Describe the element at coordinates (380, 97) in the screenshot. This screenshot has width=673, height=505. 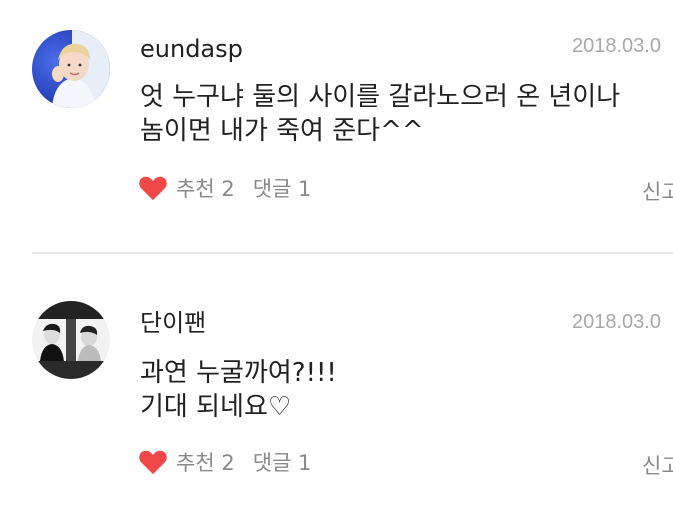
I see `comment-line: 엇 누구냐 둘의 사이를 갈라노으러 온 년이나` at that location.